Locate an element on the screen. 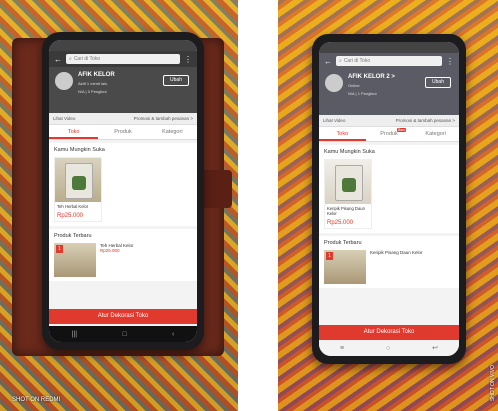 Image resolution: width=498 pixels, height=411 pixels. product-card: Keripik Pisang Daun Kelor Rp25.000 is located at coordinates (348, 194).